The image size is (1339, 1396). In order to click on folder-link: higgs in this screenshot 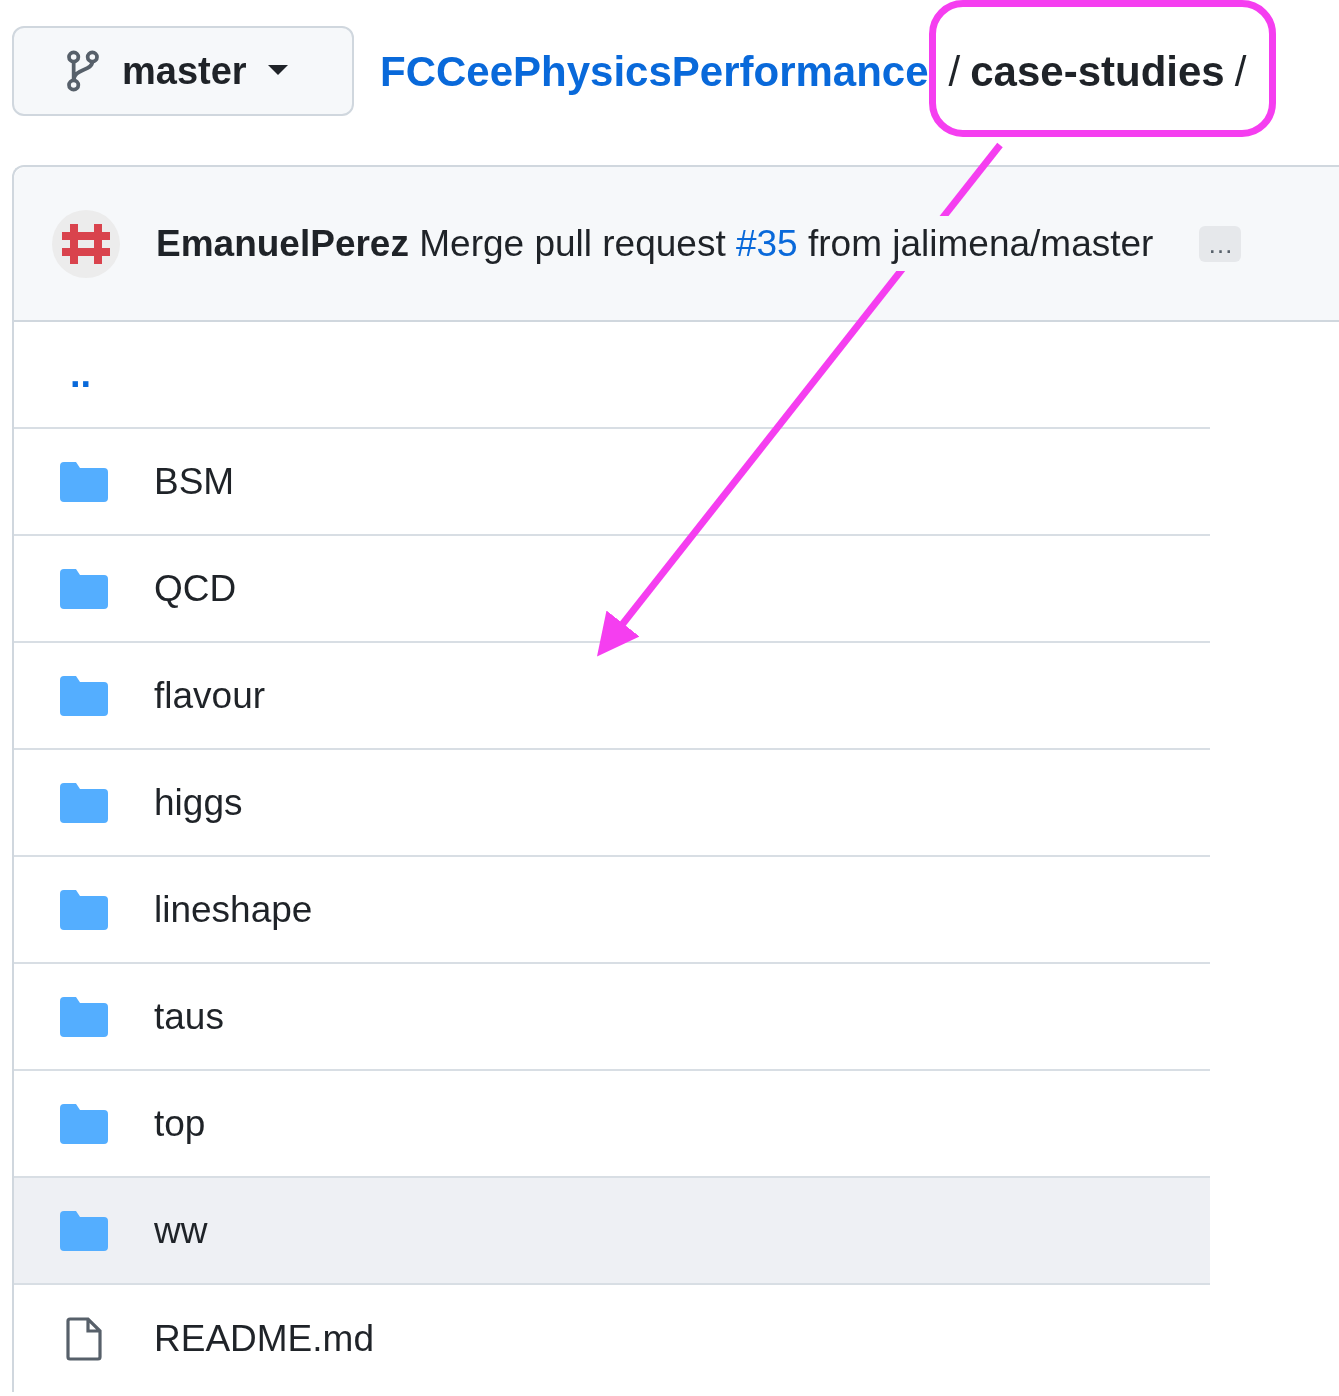, I will do `click(198, 802)`.